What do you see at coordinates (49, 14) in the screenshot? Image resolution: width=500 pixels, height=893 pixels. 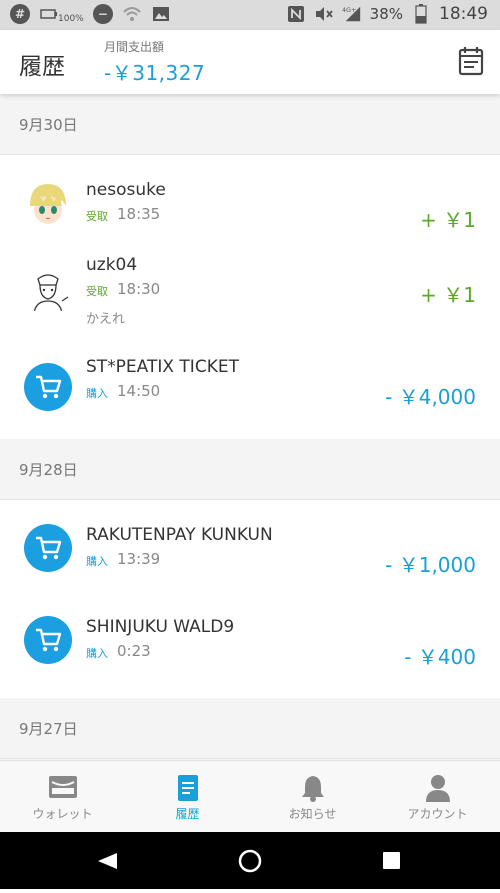 I see `battery-saver-icon` at bounding box center [49, 14].